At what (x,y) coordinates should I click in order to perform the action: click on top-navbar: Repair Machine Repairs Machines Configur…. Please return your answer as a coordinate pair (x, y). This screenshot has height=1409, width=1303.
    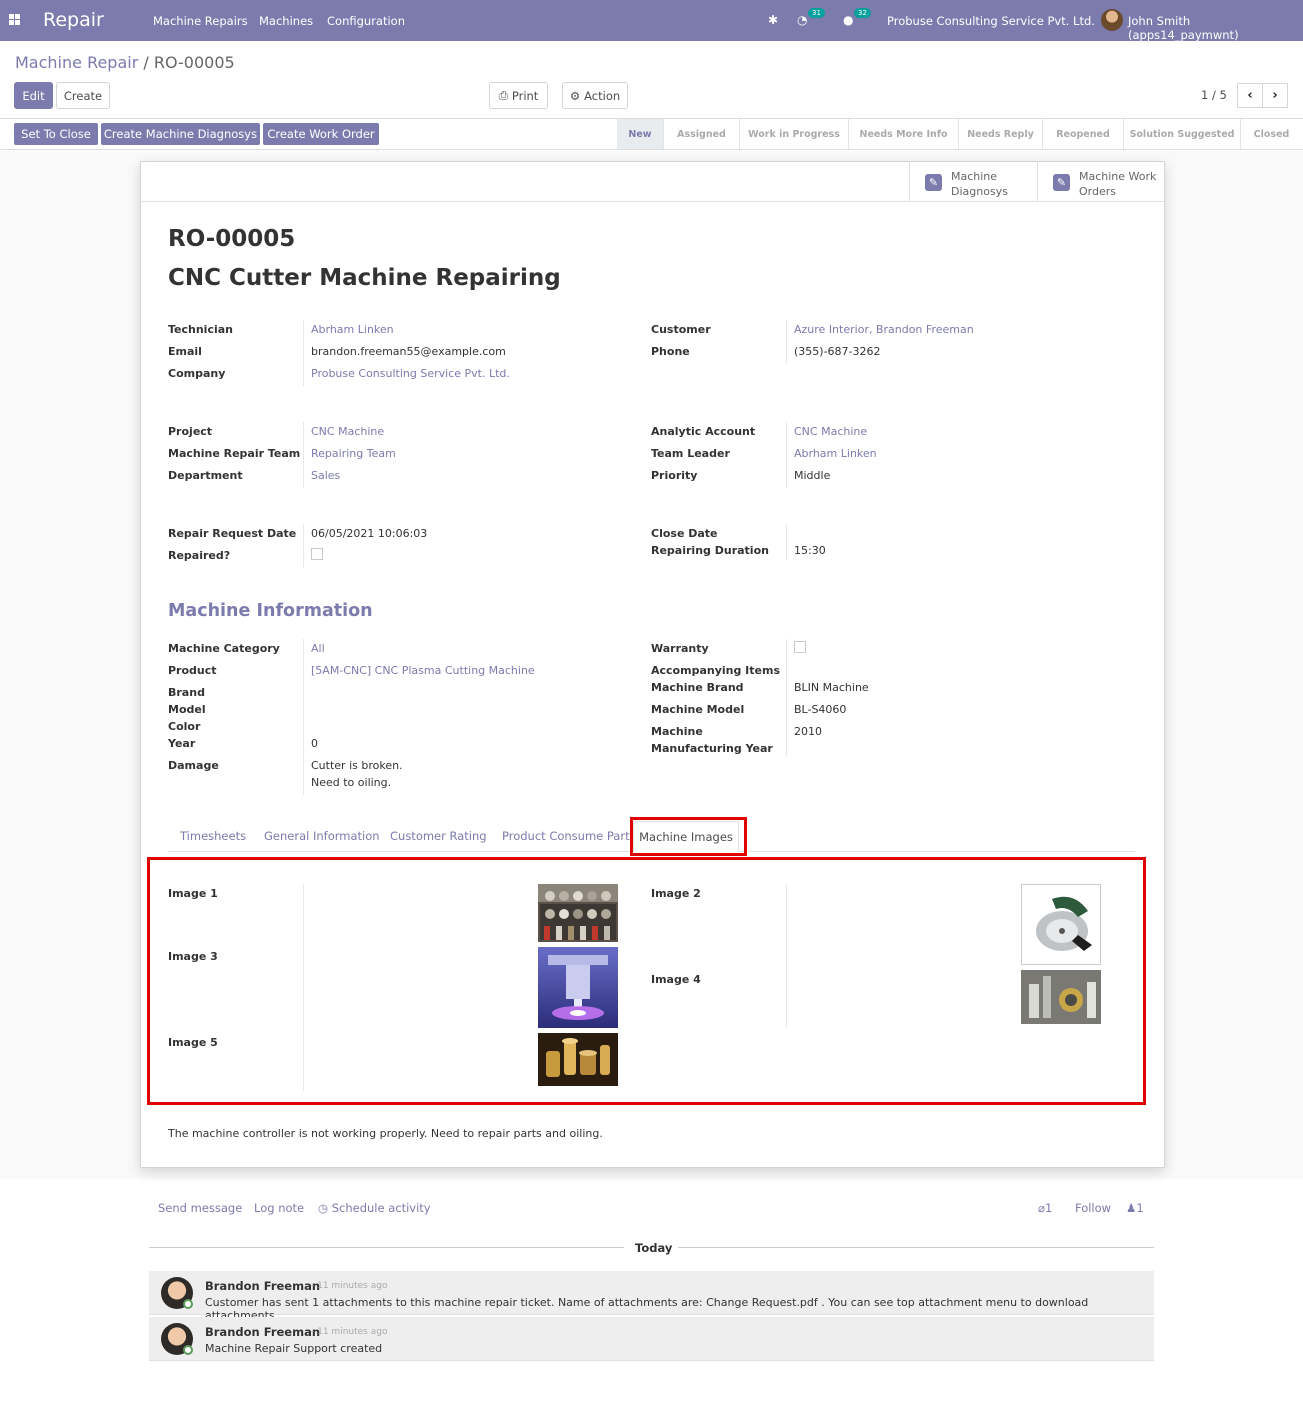
    Looking at the image, I should click on (651, 21).